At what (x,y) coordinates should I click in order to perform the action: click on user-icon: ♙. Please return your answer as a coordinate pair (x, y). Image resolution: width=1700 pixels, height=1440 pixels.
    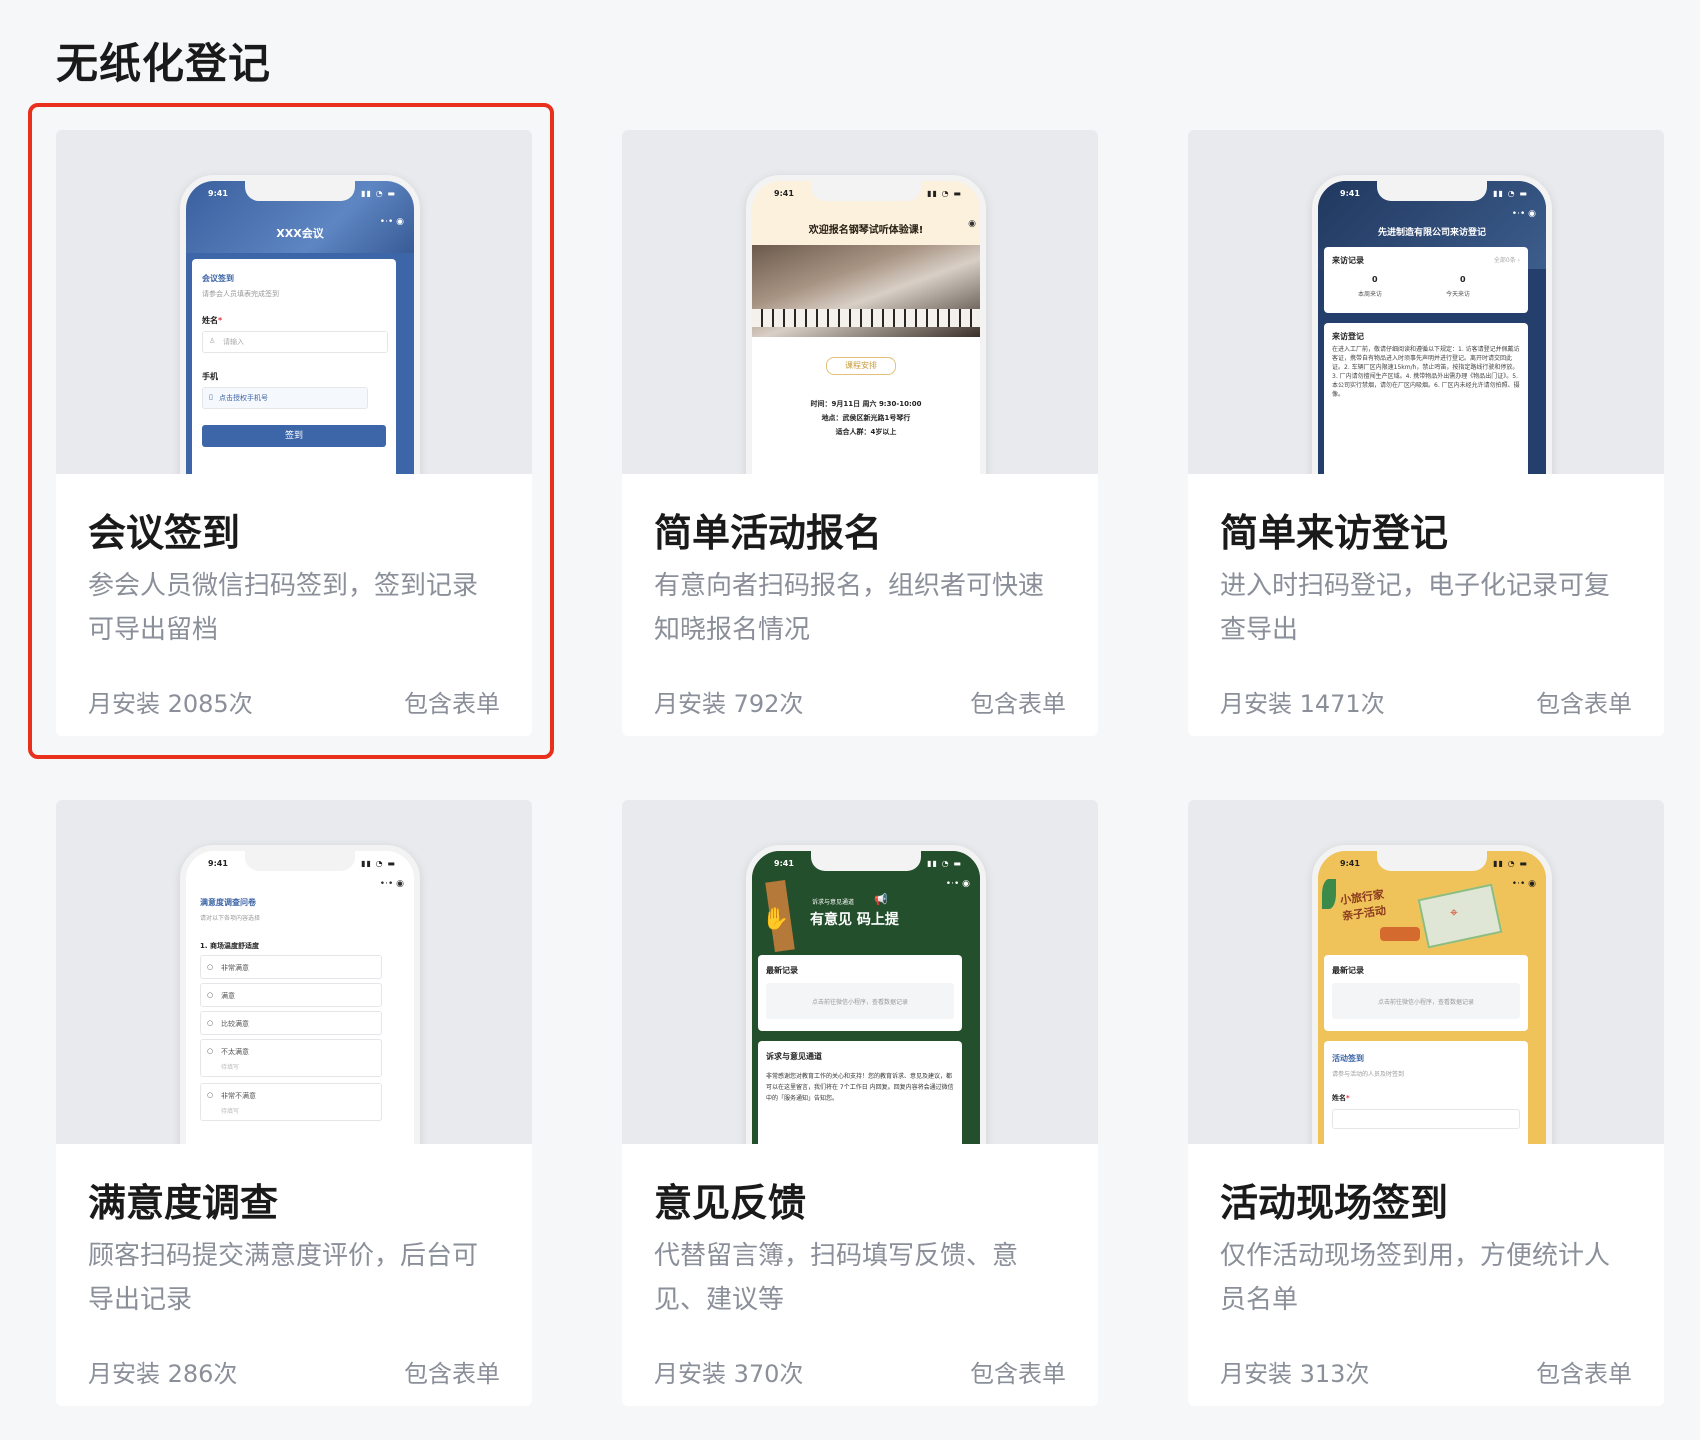
    Looking at the image, I should click on (212, 341).